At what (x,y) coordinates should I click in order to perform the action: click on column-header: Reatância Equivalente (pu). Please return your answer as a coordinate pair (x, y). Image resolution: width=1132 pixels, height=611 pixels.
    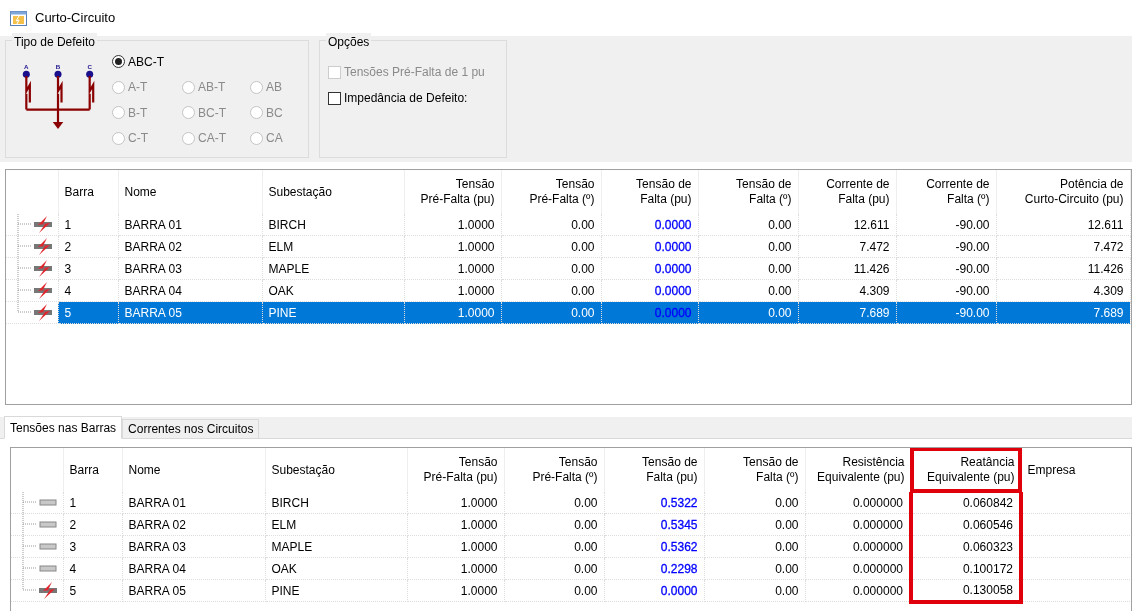
    Looking at the image, I should click on (966, 470).